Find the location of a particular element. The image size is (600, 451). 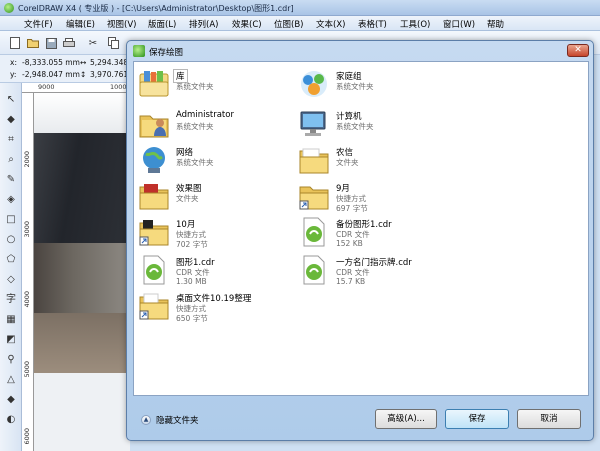

item-size: 697 字节 is located at coordinates (352, 208).